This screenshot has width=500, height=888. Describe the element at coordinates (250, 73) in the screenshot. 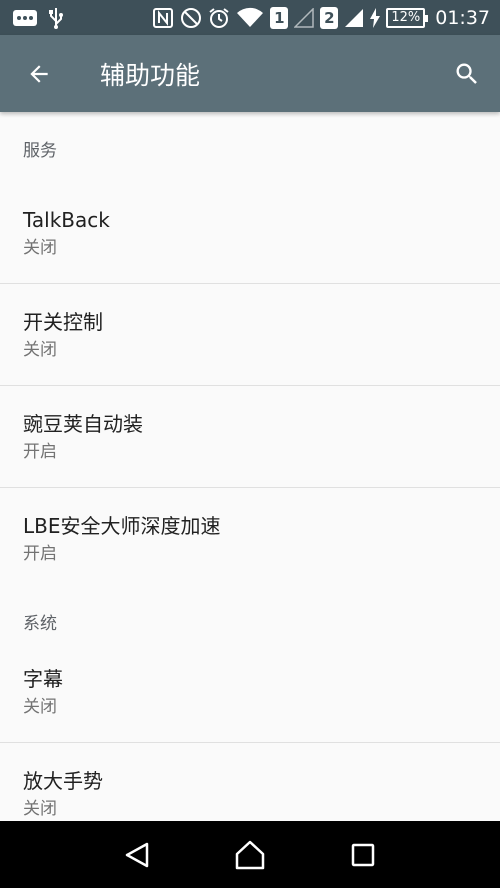

I see `app-bar: 辅助功能` at that location.